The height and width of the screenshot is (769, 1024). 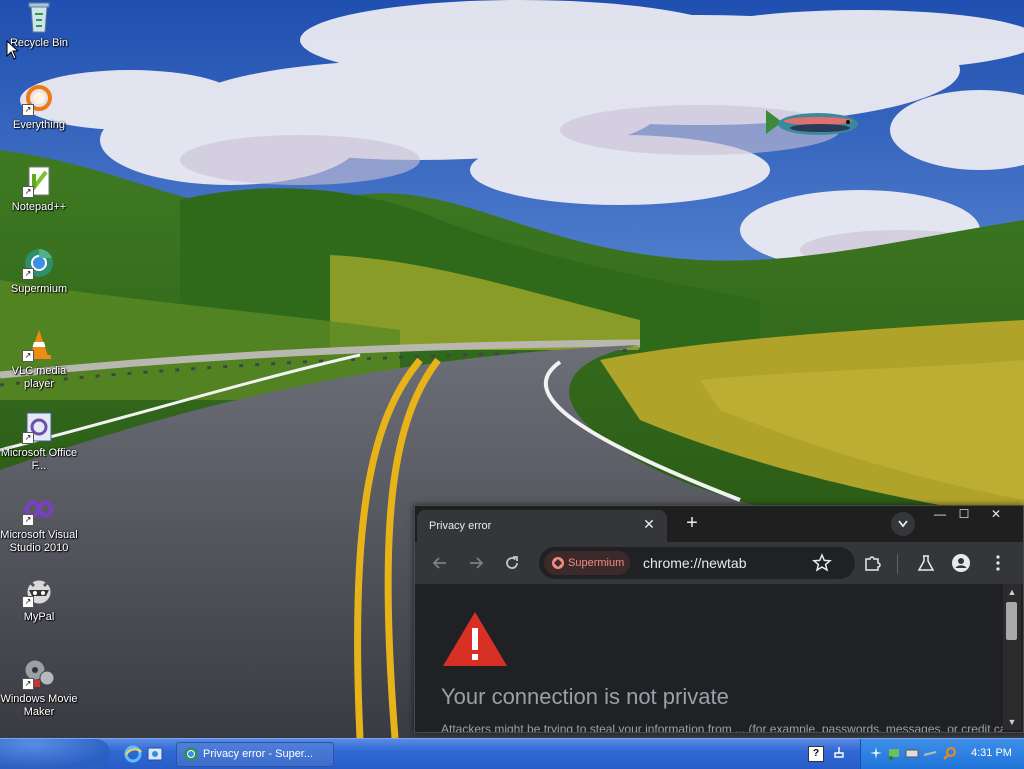 I want to click on back-arrow-icon, so click(x=439, y=563).